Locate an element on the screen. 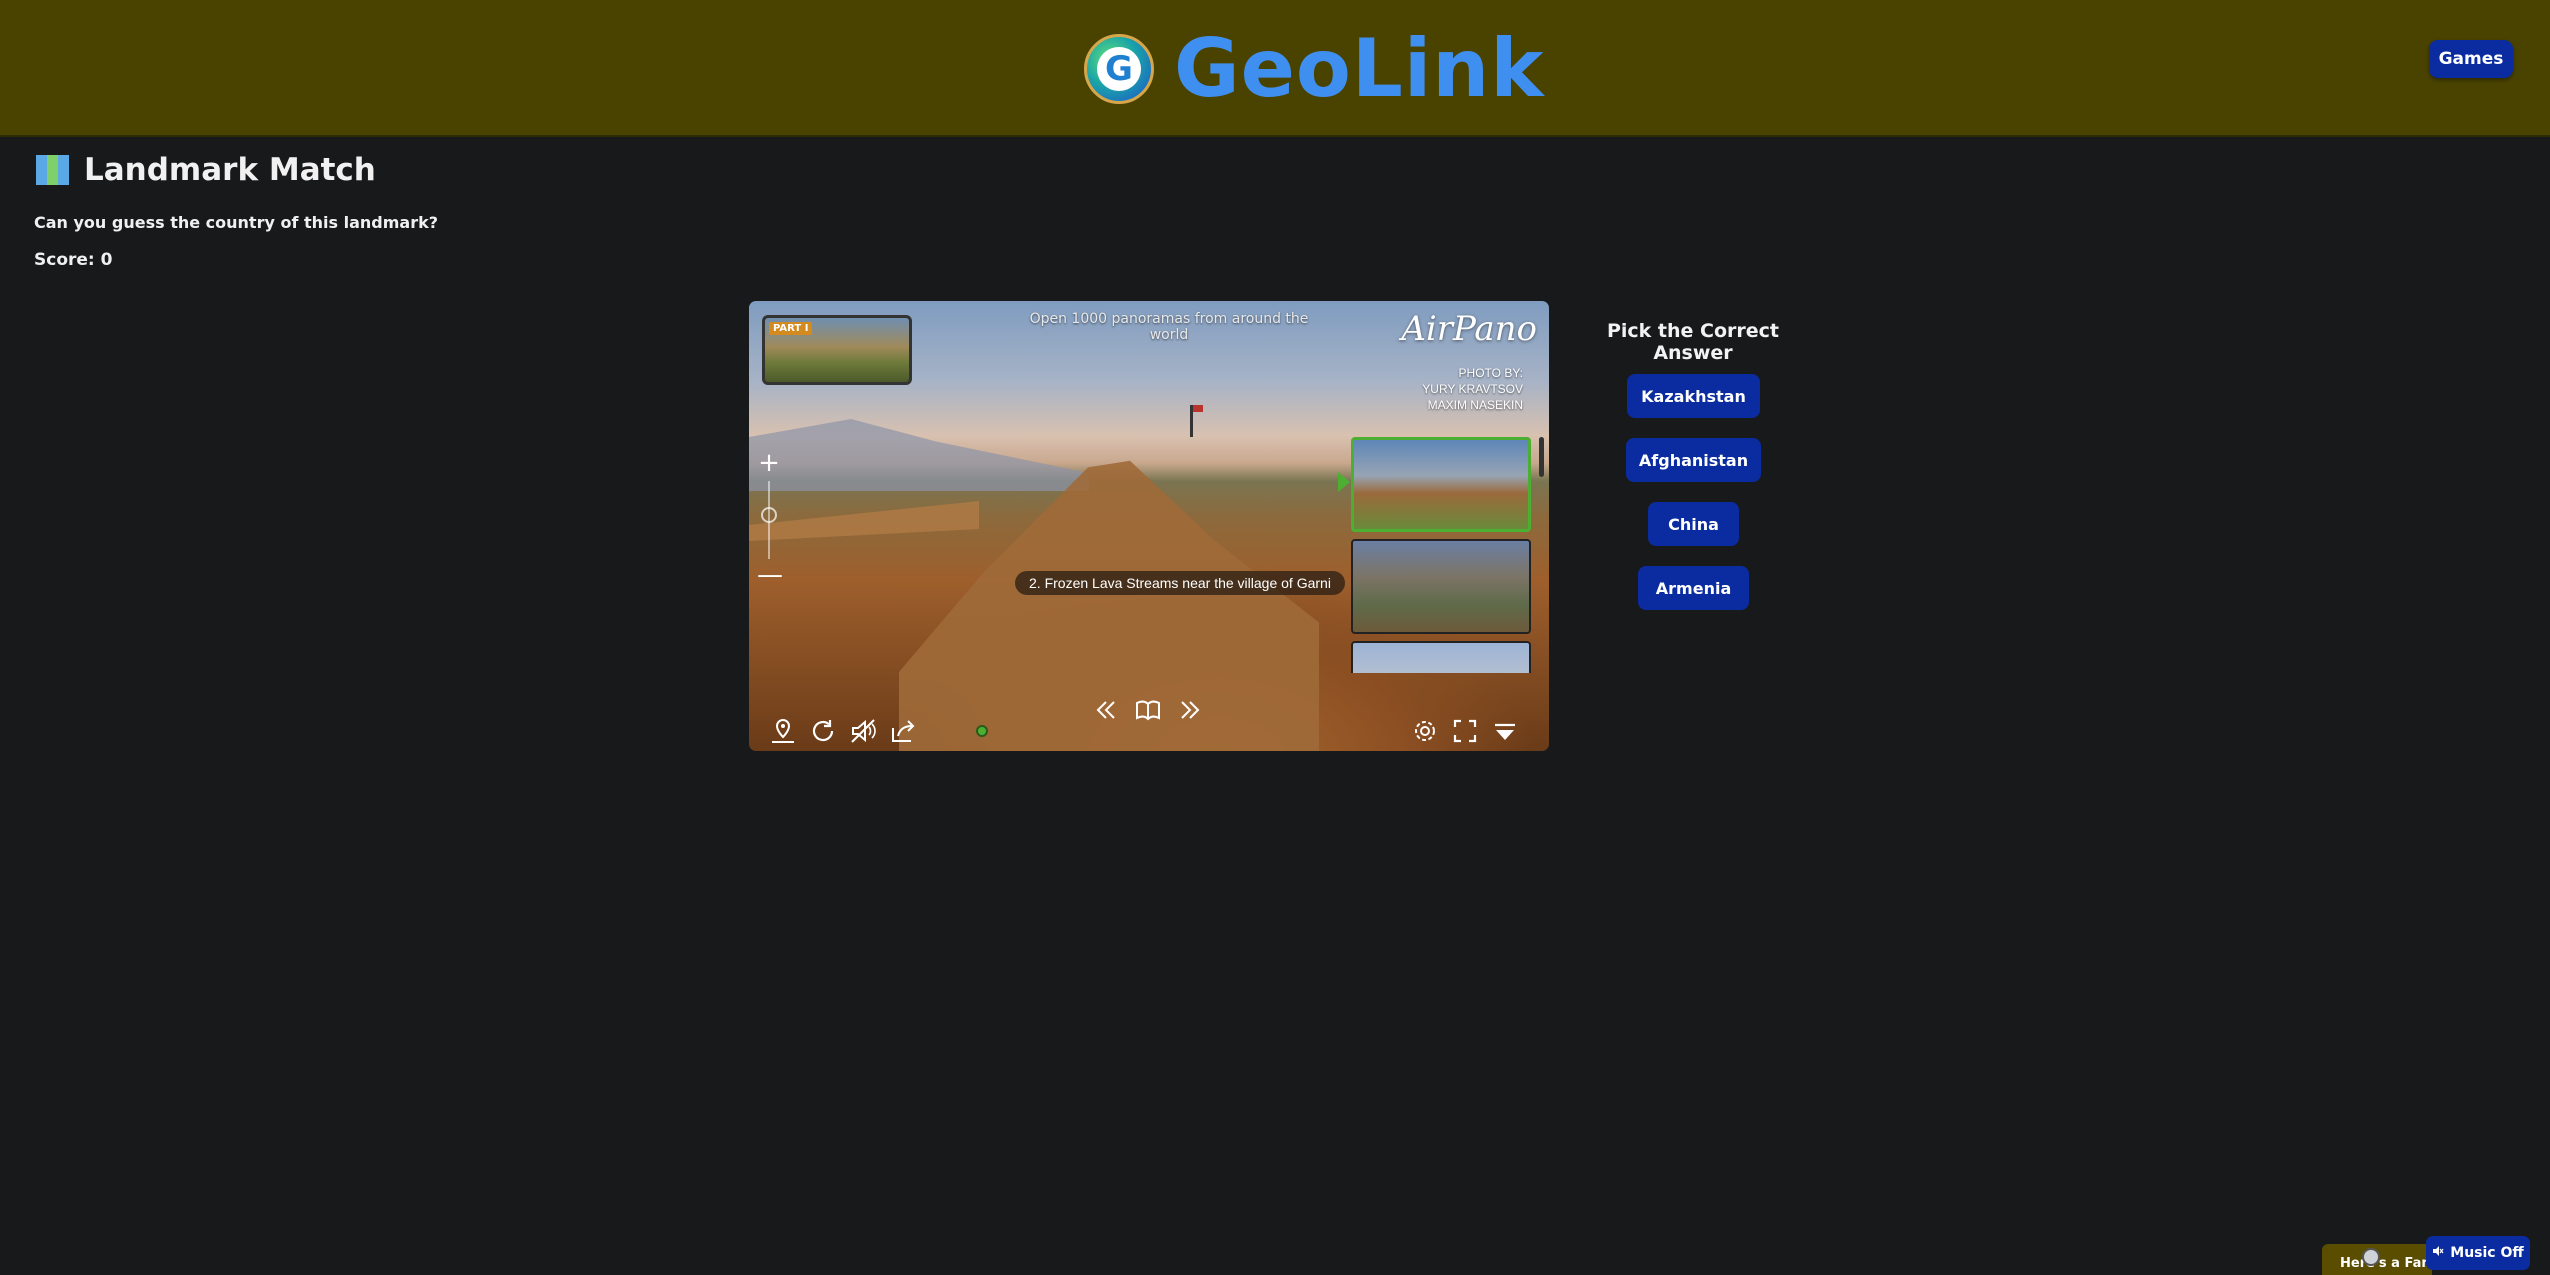 This screenshot has height=1275, width=2550. location-dot-icon is located at coordinates (982, 731).